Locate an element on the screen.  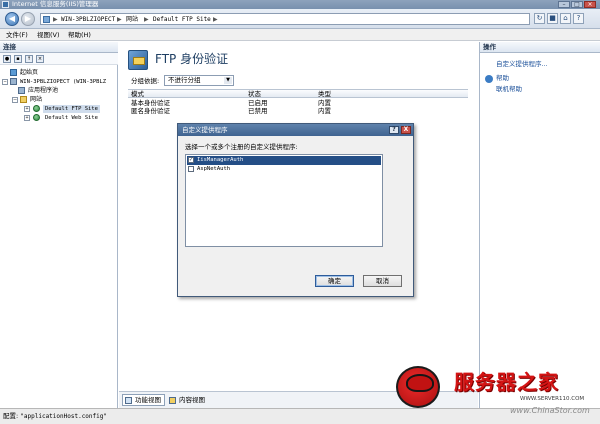
home-icon is located at coordinates (13, 72).